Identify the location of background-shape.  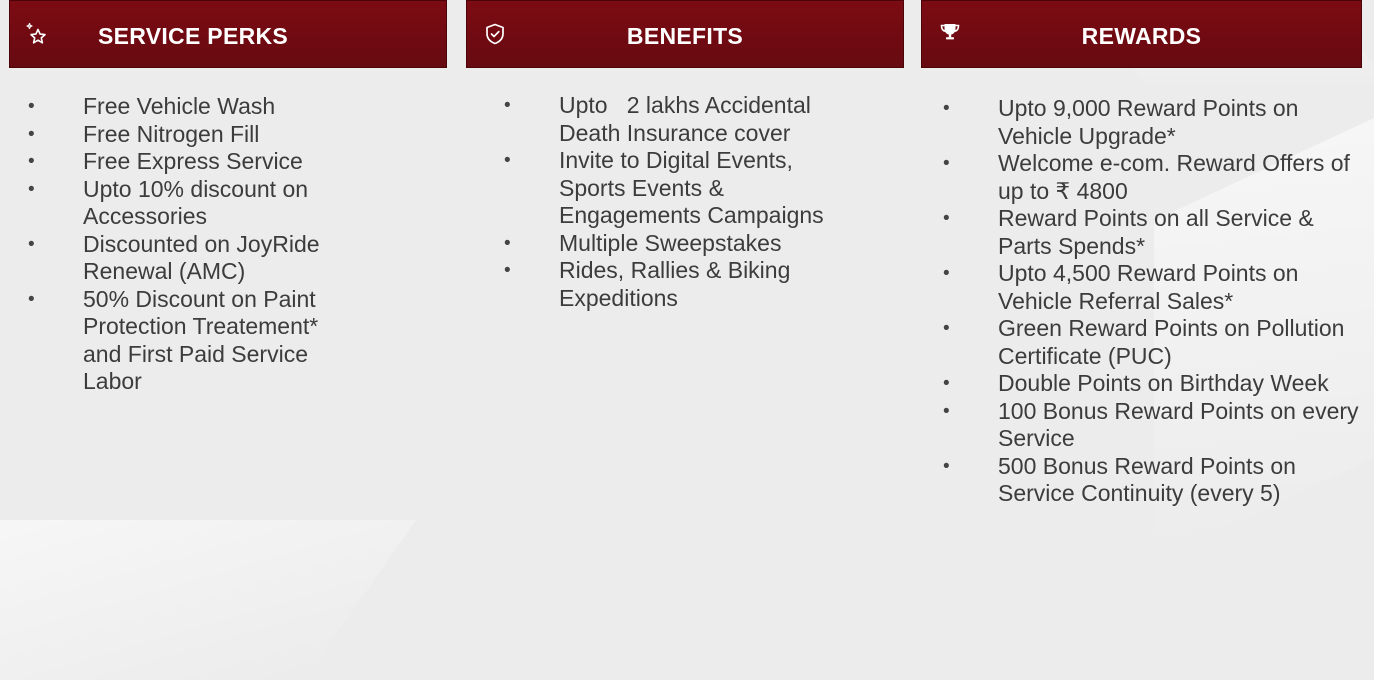
(208, 600).